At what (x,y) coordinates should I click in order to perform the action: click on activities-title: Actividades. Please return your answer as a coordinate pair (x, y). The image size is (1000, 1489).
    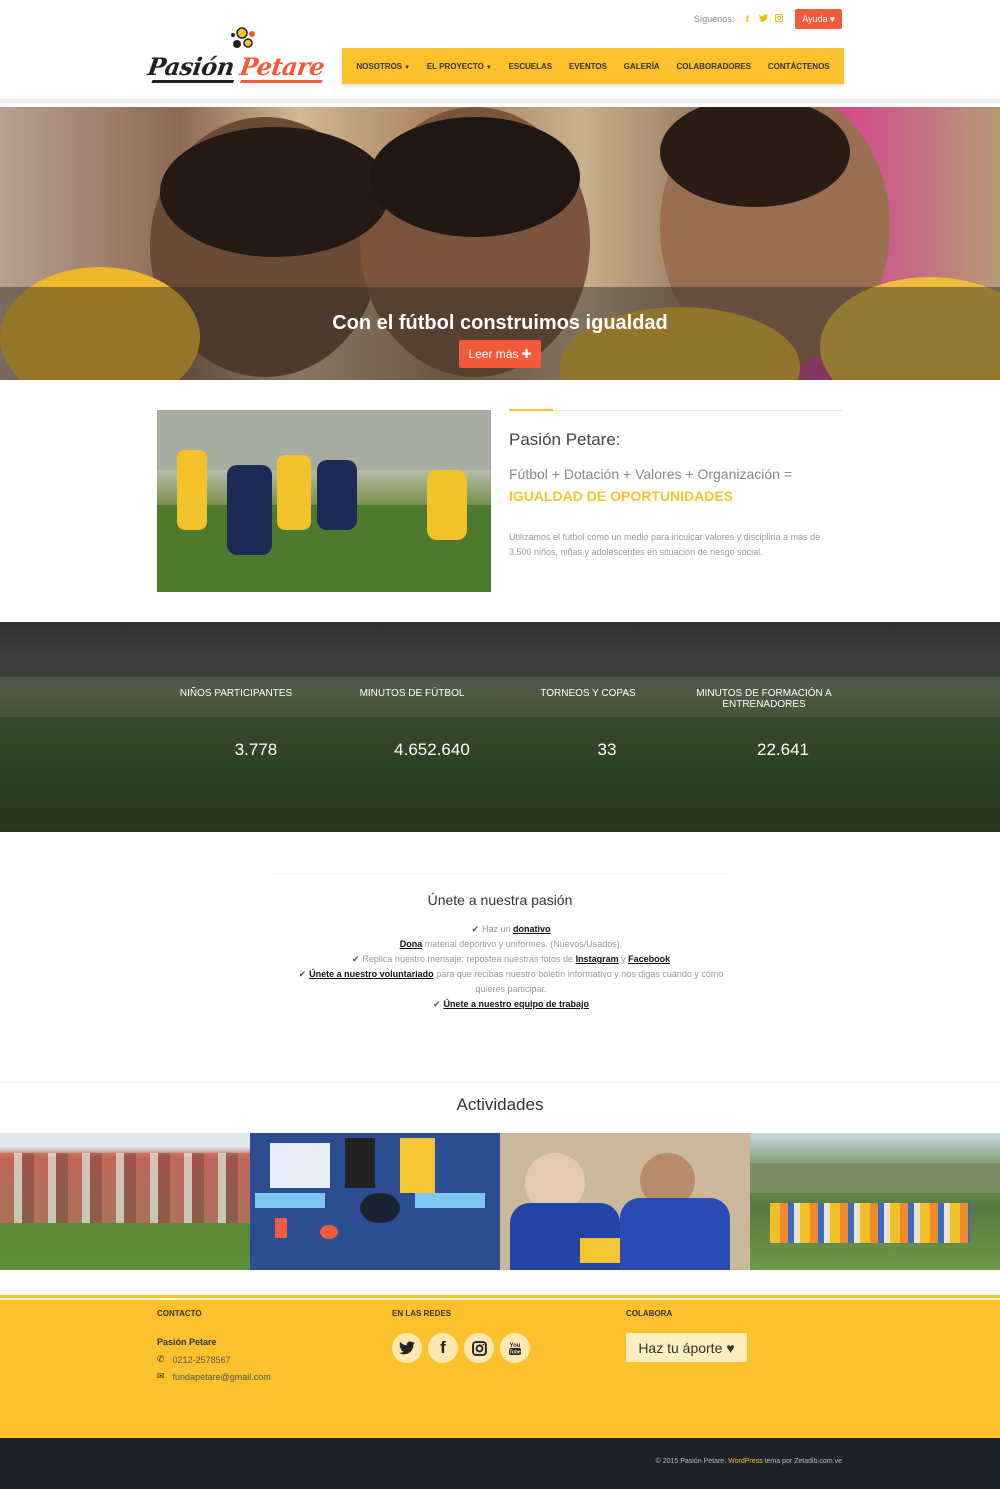
    Looking at the image, I should click on (500, 1104).